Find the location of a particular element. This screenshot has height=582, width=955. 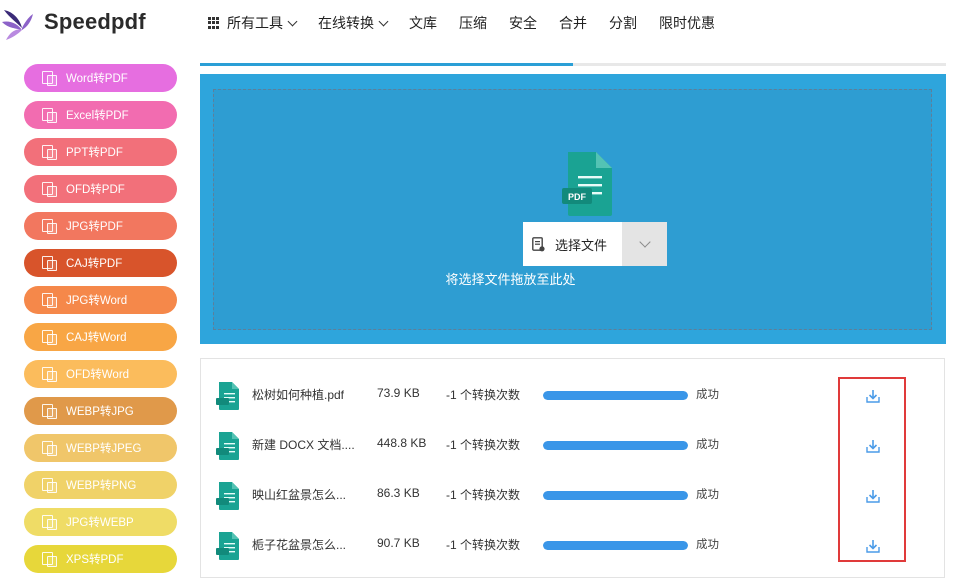

nav-item-5: 合并 is located at coordinates (573, 23).